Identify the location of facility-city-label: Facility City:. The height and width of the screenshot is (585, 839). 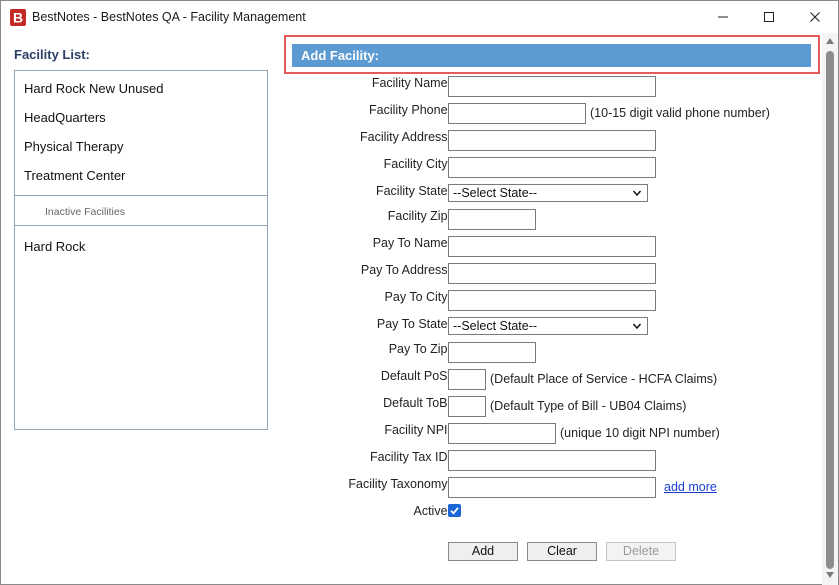
(417, 164).